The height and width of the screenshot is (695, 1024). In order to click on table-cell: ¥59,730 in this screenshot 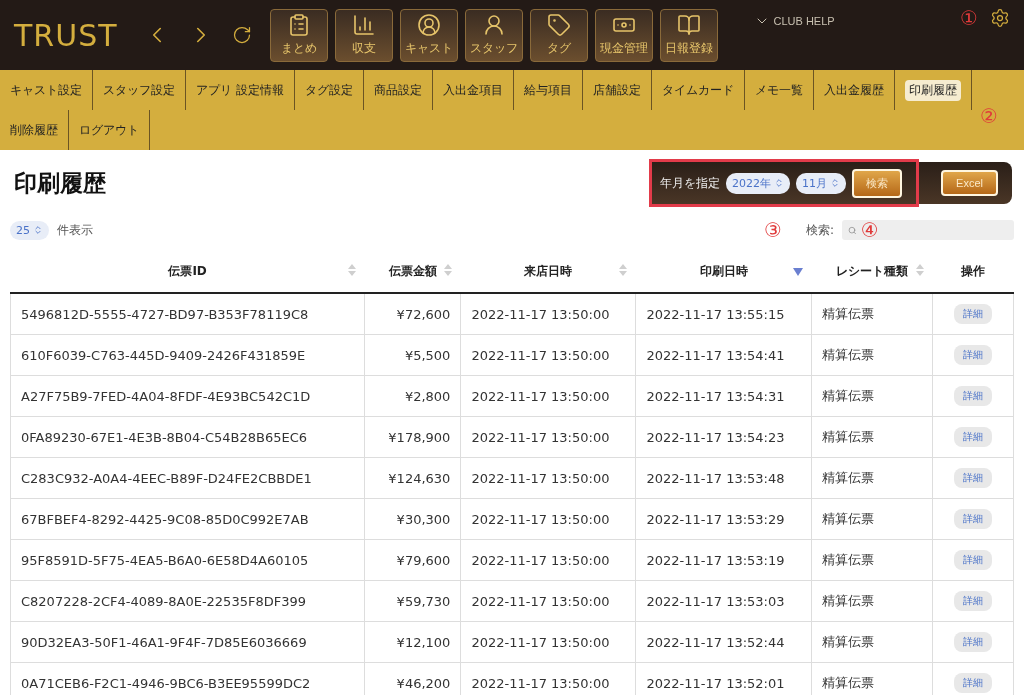, I will do `click(412, 601)`.